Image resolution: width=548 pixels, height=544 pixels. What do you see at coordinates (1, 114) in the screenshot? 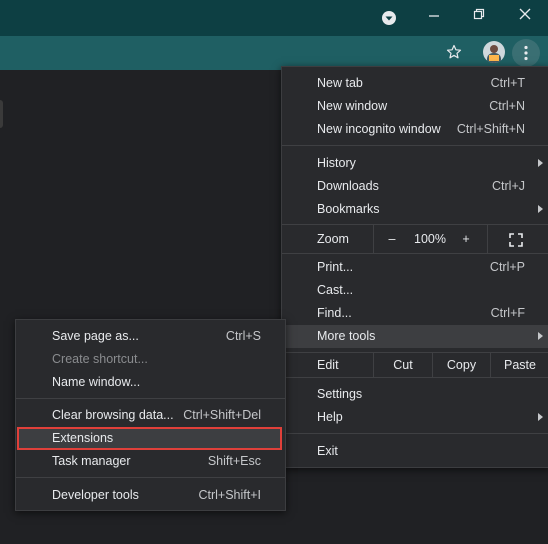
I see `page-edge` at bounding box center [1, 114].